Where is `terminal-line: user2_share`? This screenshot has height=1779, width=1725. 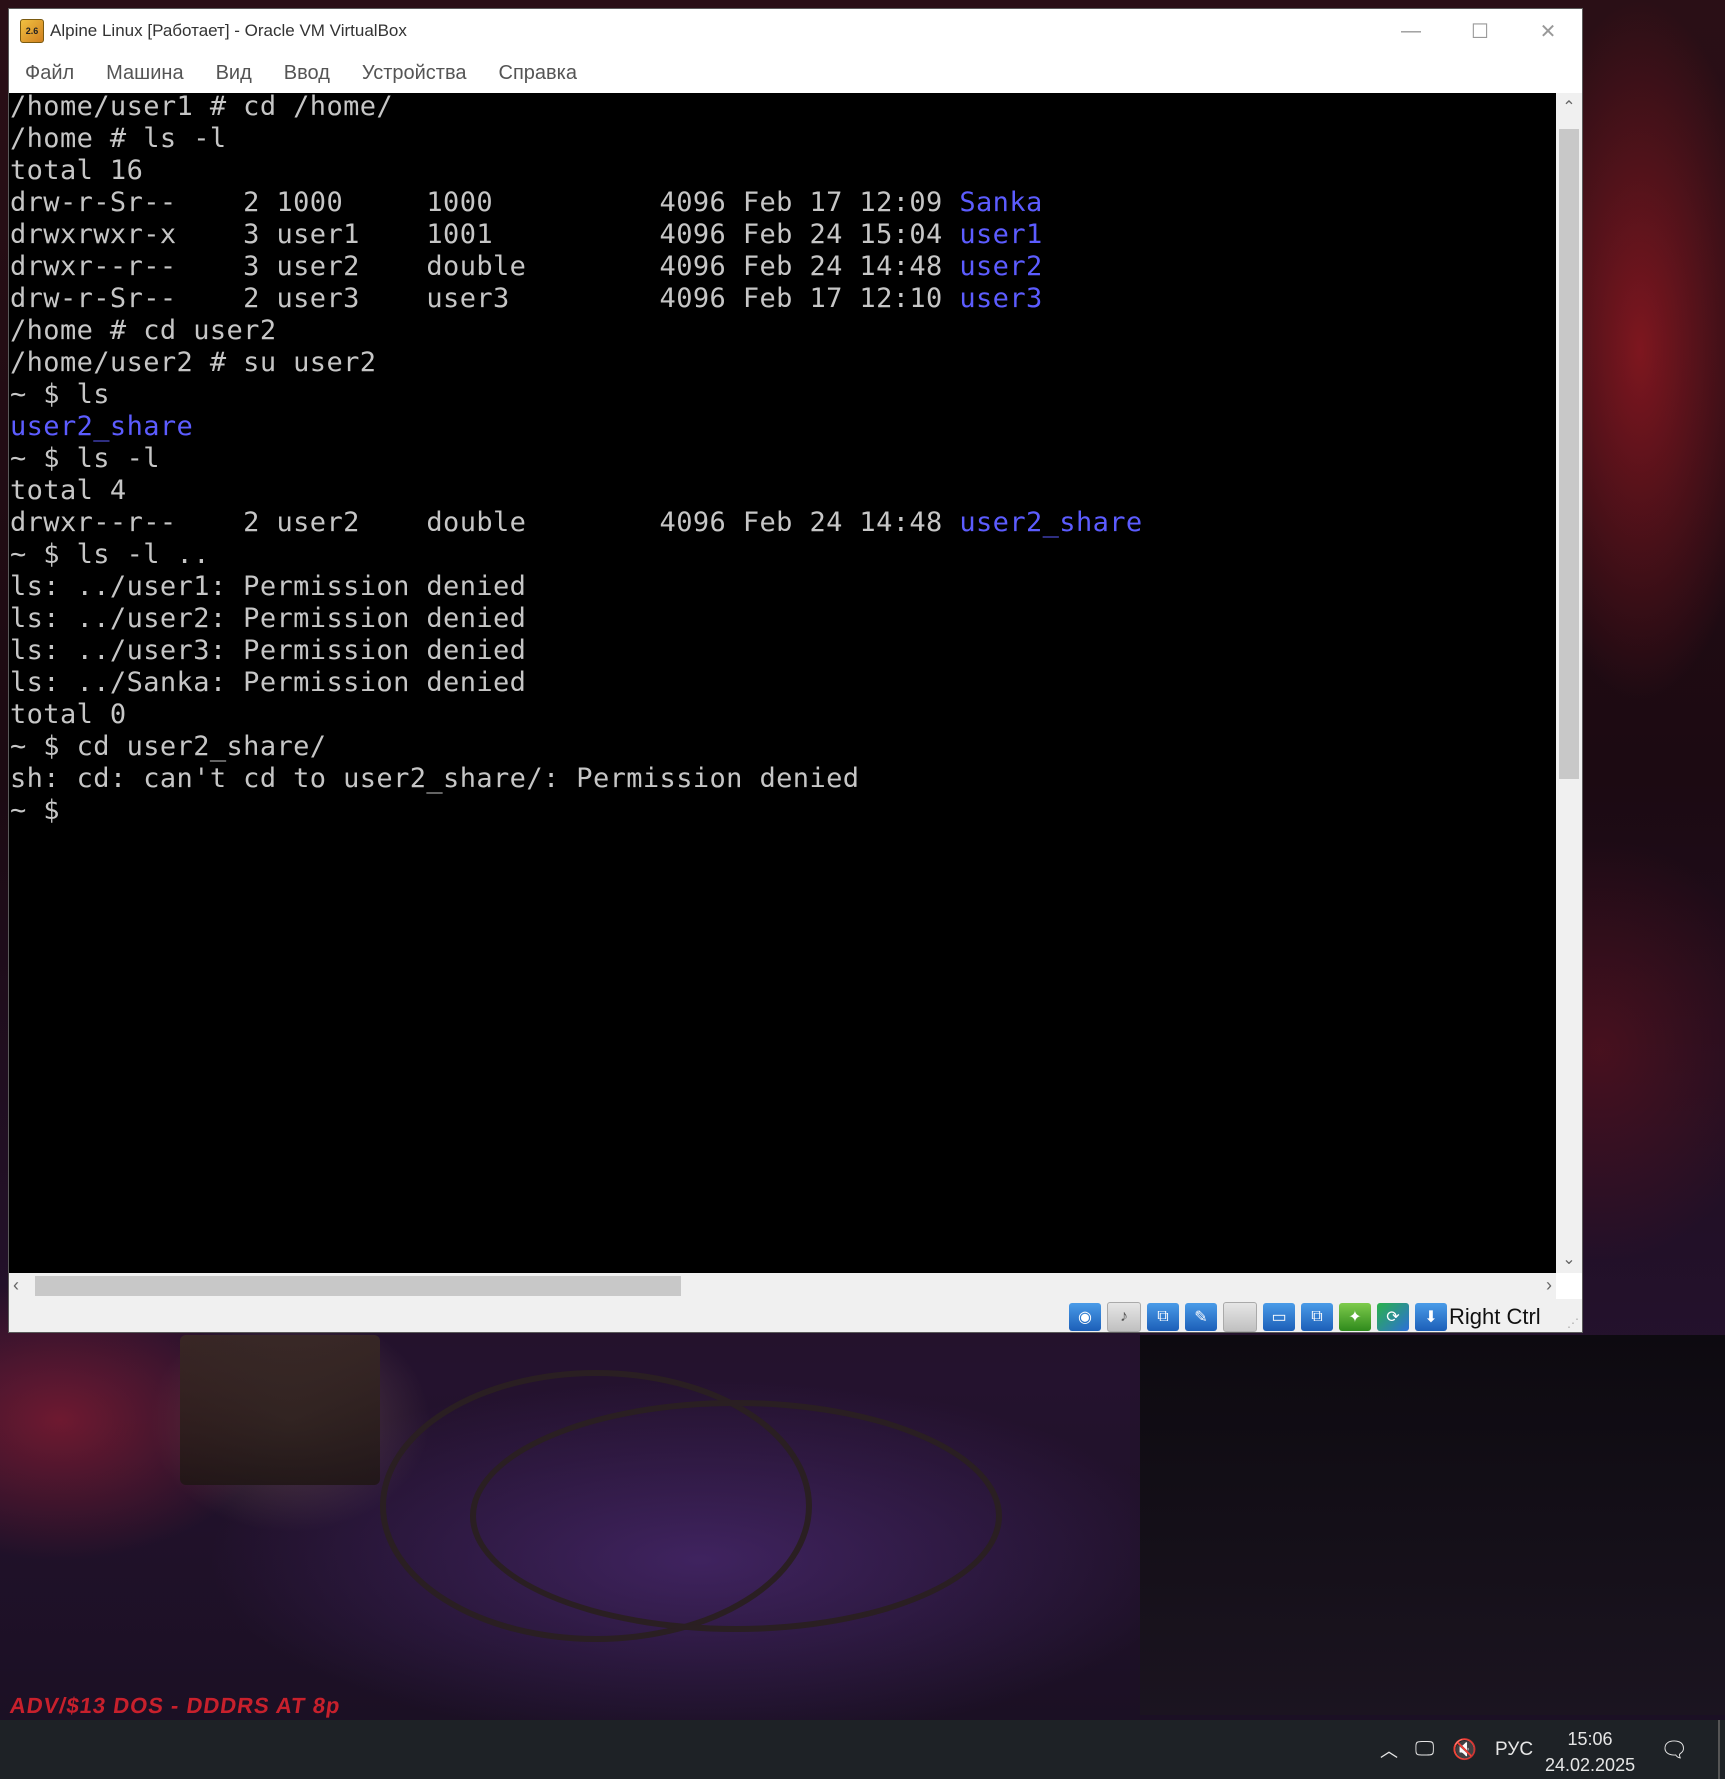 terminal-line: user2_share is located at coordinates (576, 427).